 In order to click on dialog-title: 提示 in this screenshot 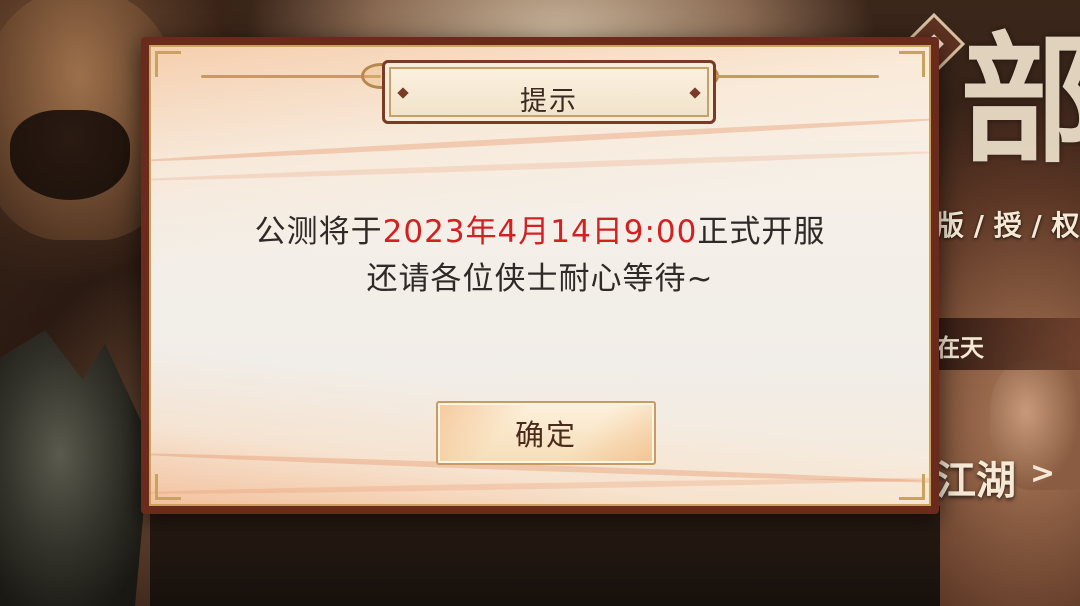, I will do `click(549, 101)`.